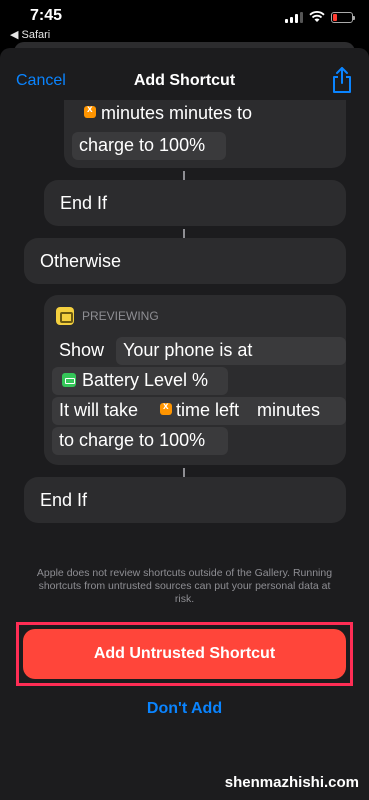  Describe the element at coordinates (291, 782) in the screenshot. I see `watermark: shenmazhishi.com` at that location.